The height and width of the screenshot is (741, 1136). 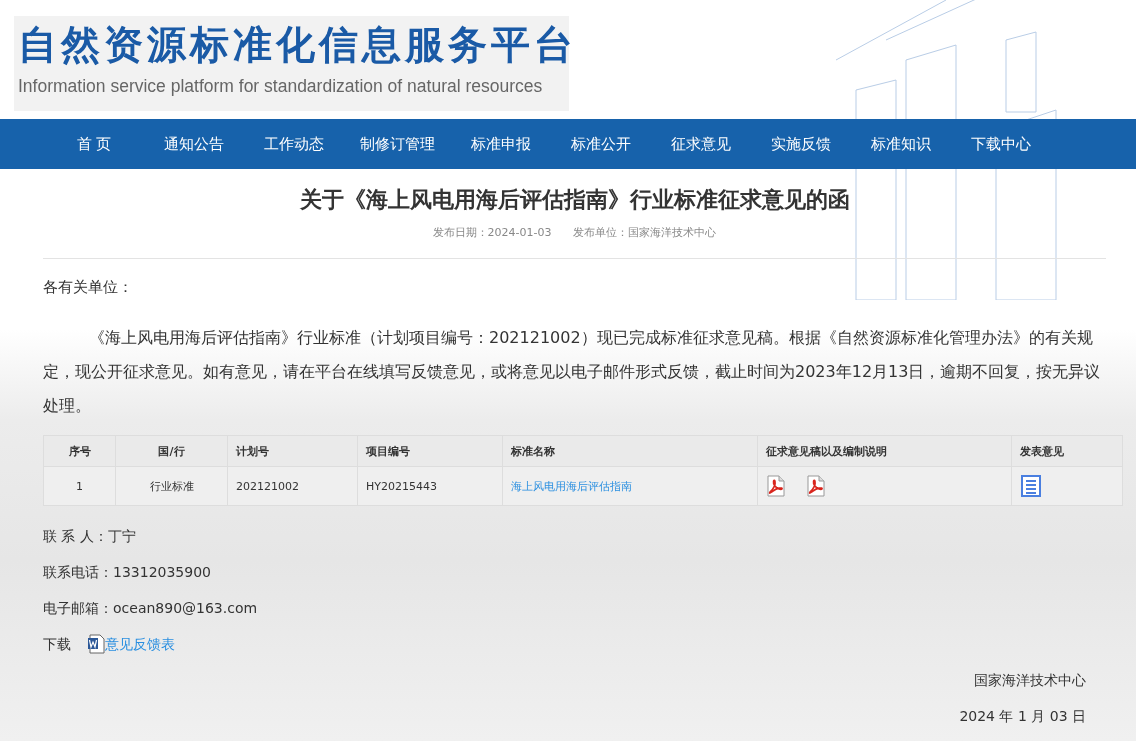 What do you see at coordinates (571, 486) in the screenshot?
I see `standard-name-link: 海上风电用海后评估指南` at bounding box center [571, 486].